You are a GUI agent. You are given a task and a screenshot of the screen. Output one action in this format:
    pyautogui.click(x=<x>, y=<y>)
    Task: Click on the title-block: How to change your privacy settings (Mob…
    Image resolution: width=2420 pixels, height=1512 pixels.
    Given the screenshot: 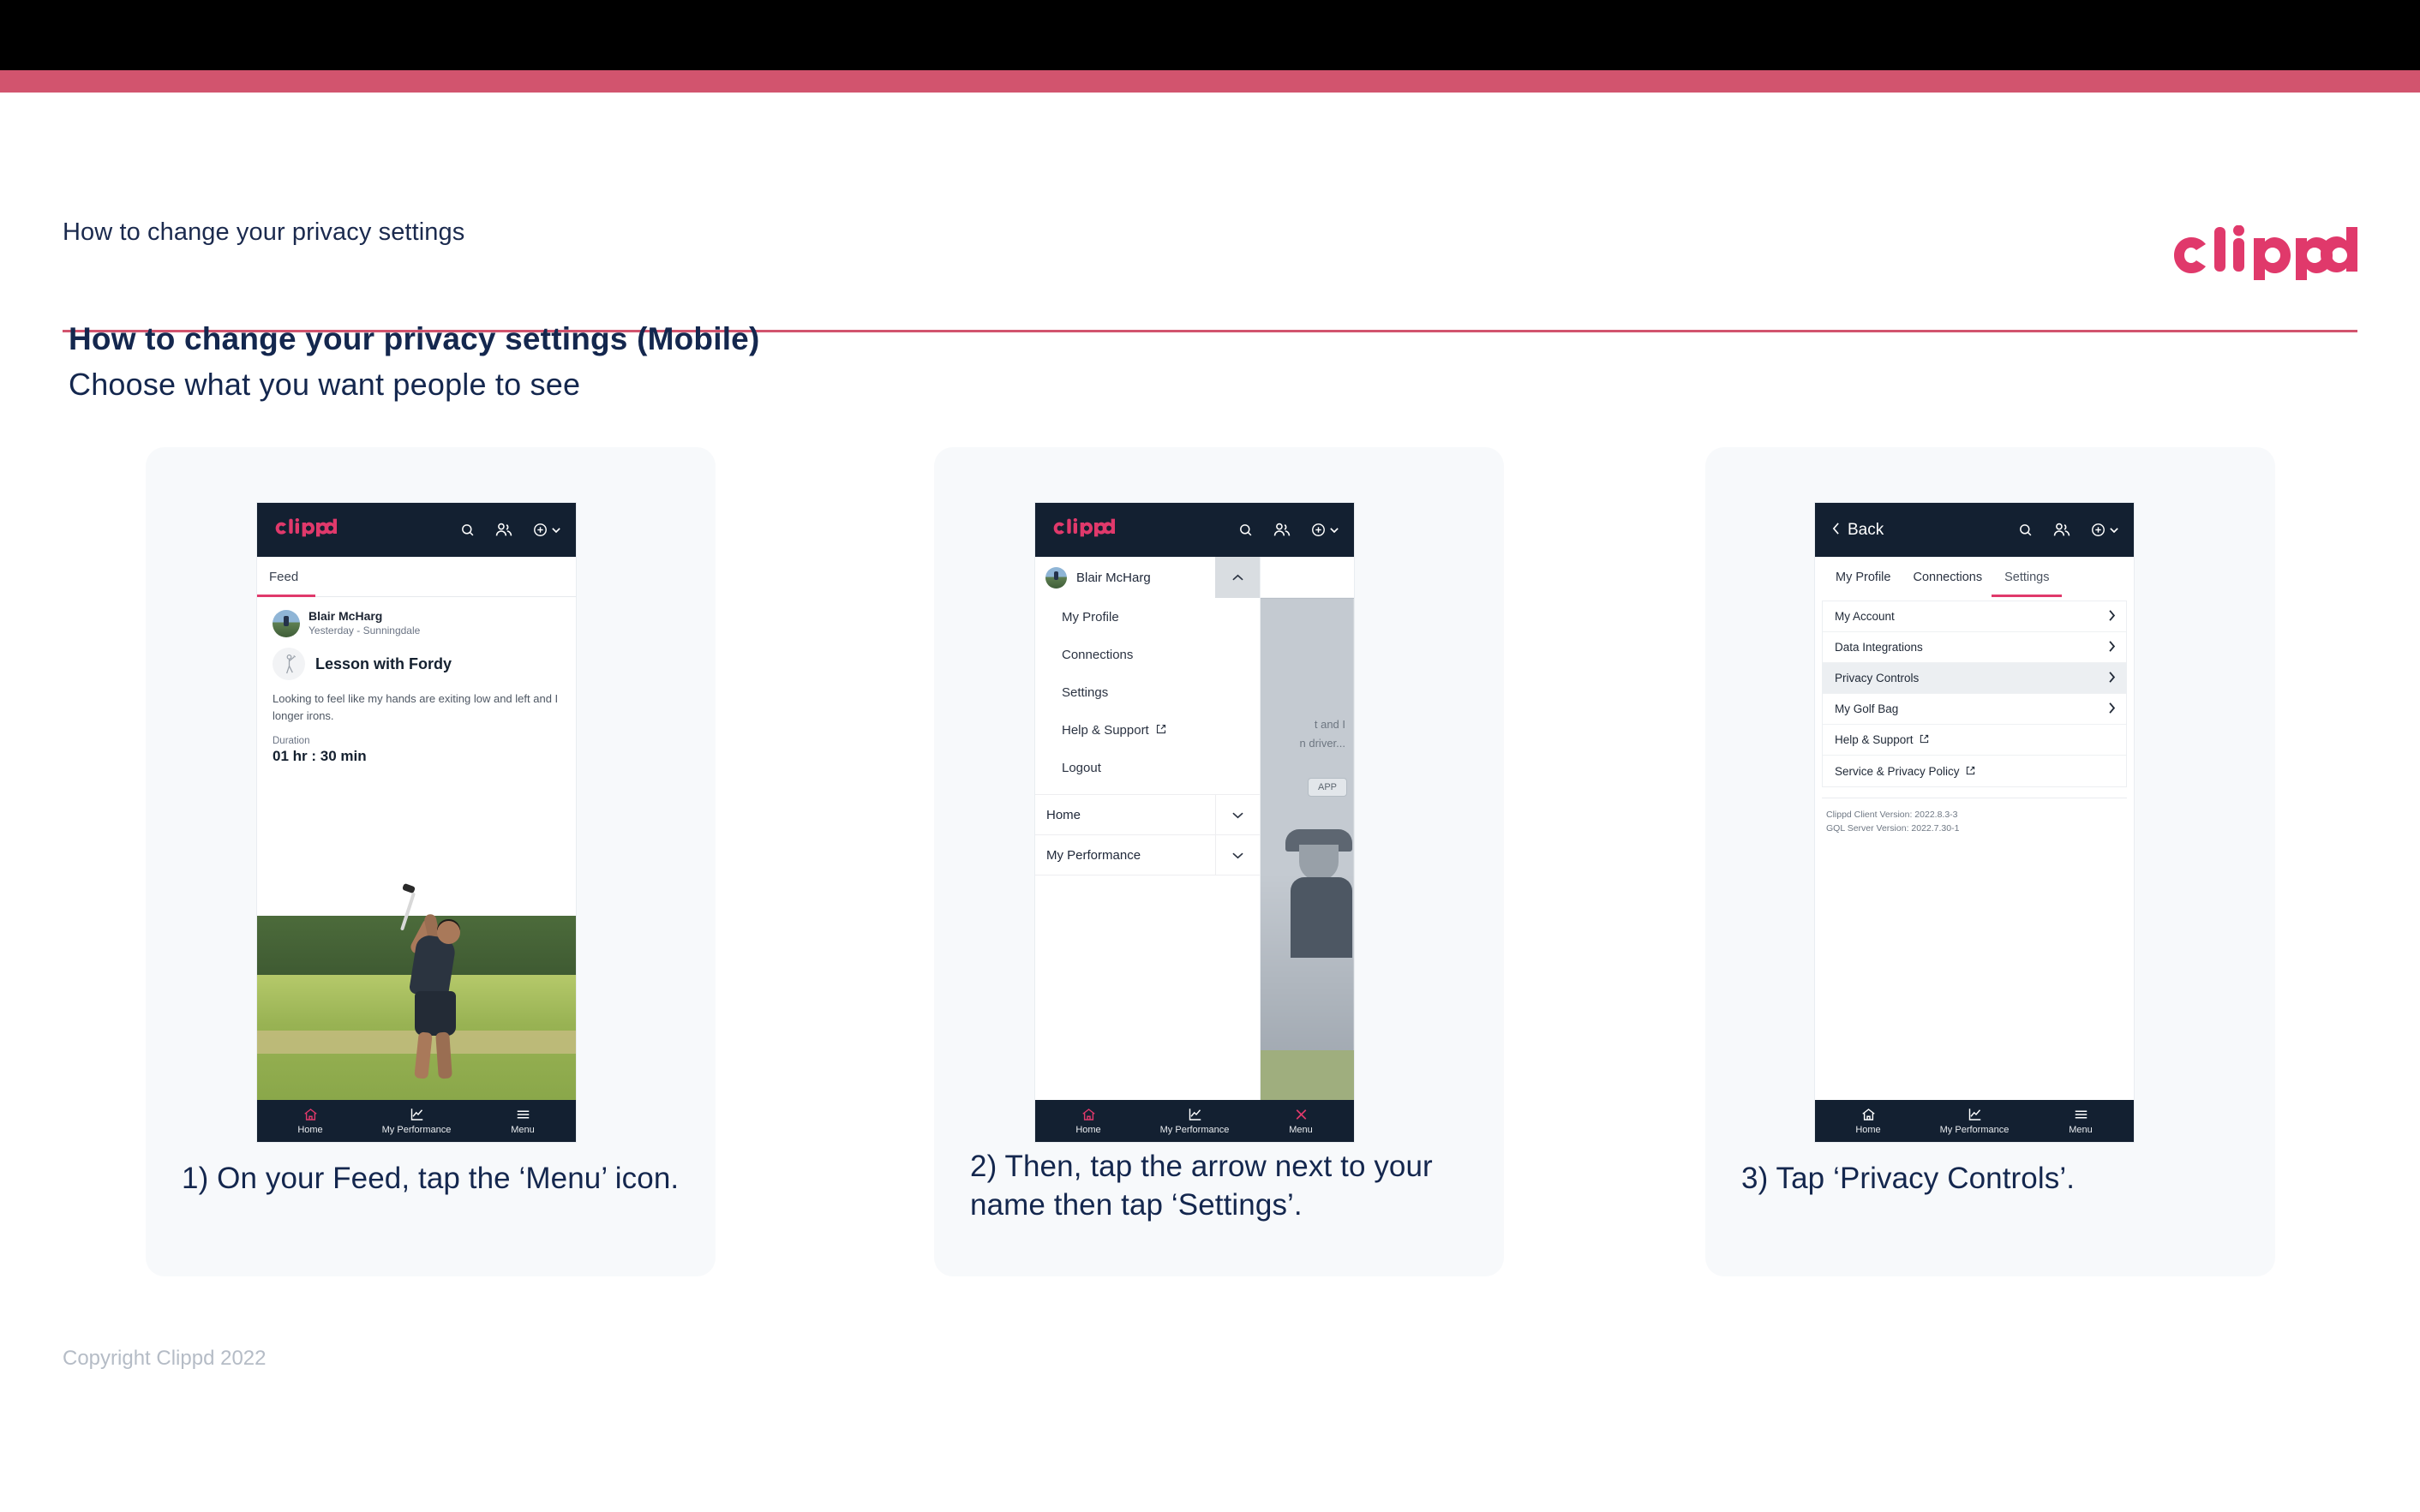 What is the action you would take?
    pyautogui.click(x=414, y=362)
    